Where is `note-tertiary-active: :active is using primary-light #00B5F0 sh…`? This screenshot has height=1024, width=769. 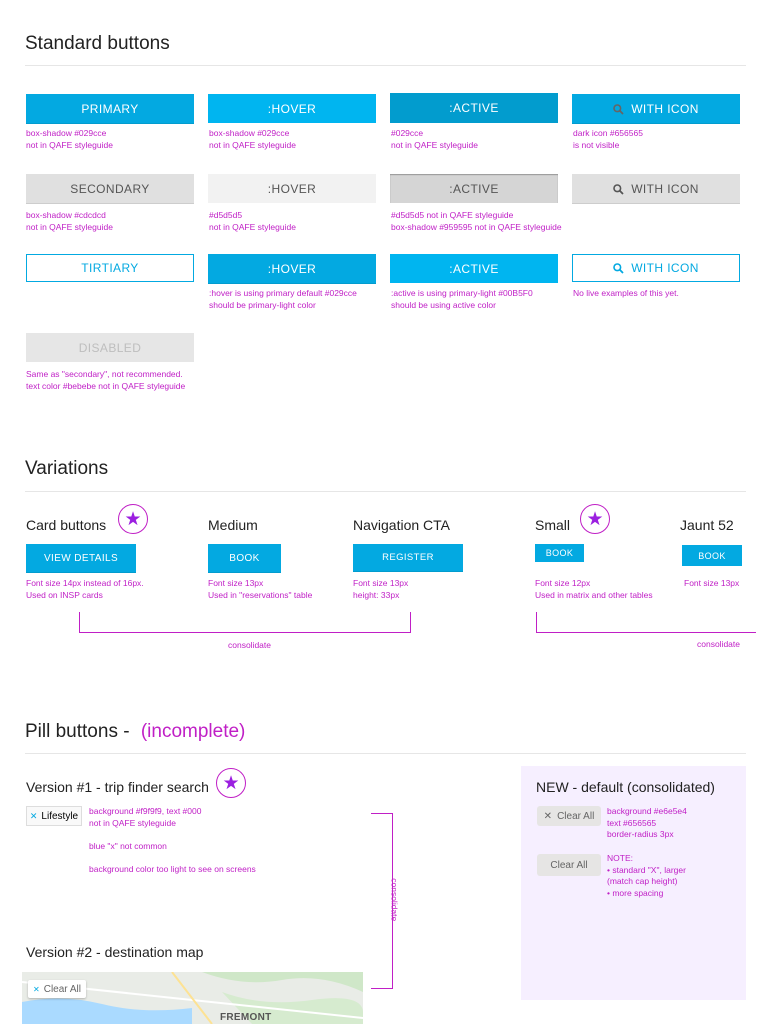
note-tertiary-active: :active is using primary-light #00B5F0 sh… is located at coordinates (462, 299).